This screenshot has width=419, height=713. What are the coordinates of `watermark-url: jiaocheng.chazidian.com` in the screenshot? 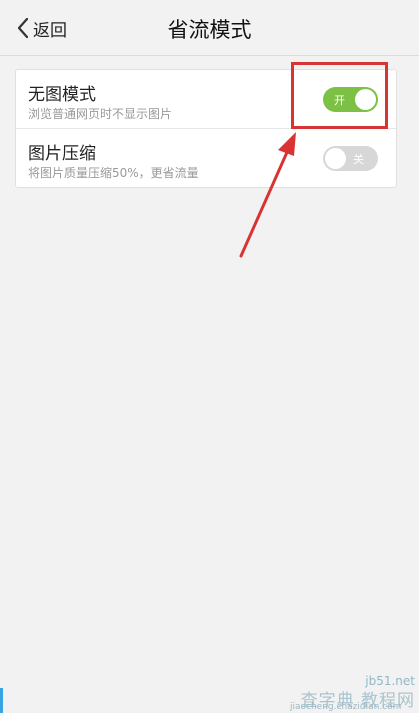 It's located at (346, 707).